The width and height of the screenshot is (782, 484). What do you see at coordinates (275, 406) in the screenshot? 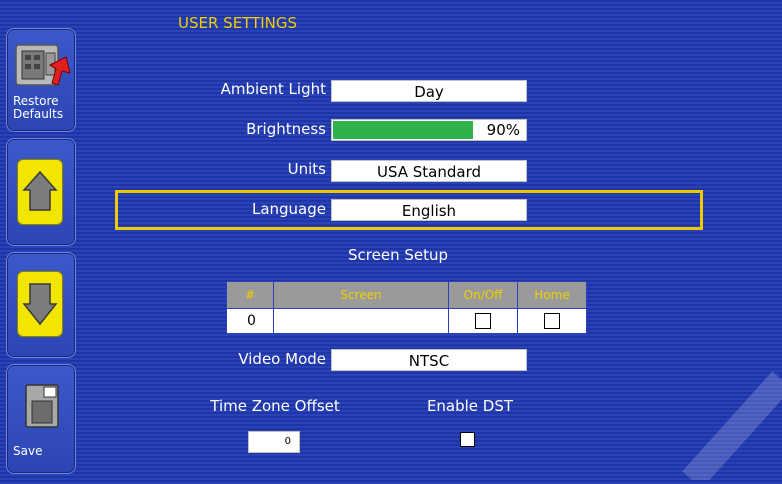
I see `time-zone-label: Time Zone Offset` at bounding box center [275, 406].